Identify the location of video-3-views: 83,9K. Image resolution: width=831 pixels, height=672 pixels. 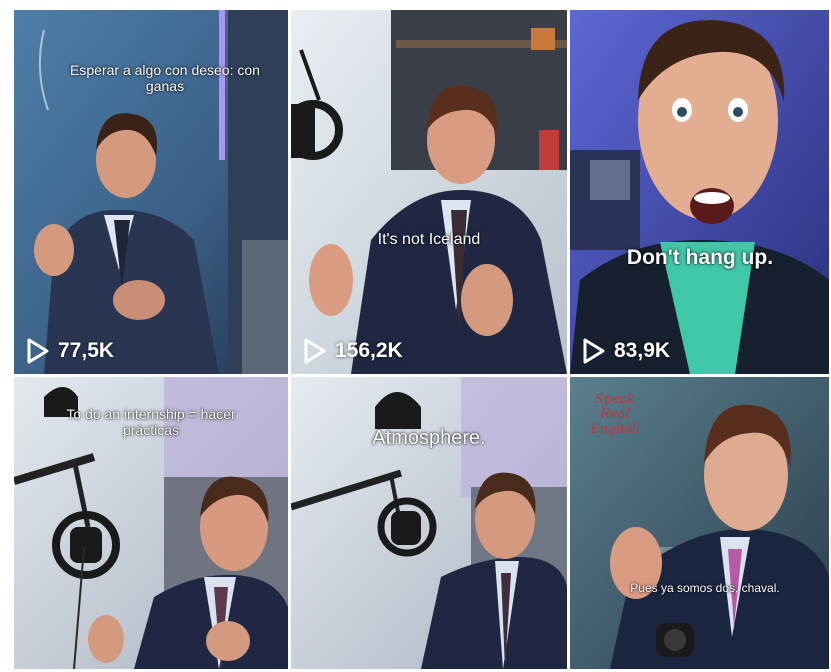
(626, 351).